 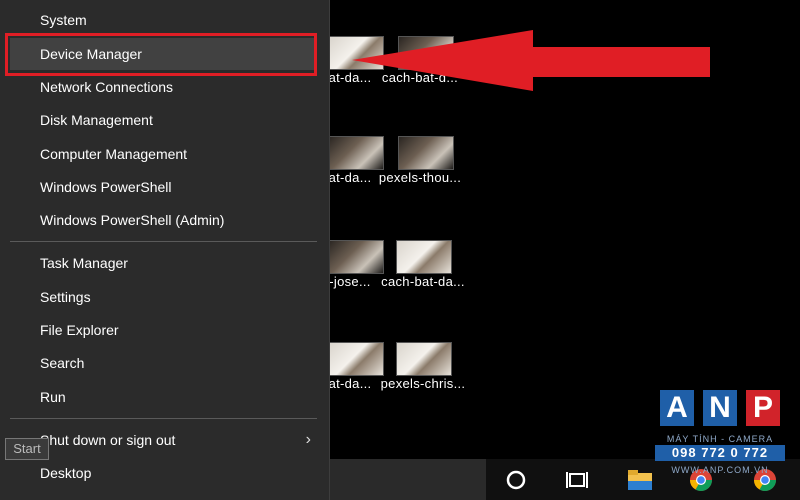 What do you see at coordinates (640, 480) in the screenshot?
I see `file-explorer-icon` at bounding box center [640, 480].